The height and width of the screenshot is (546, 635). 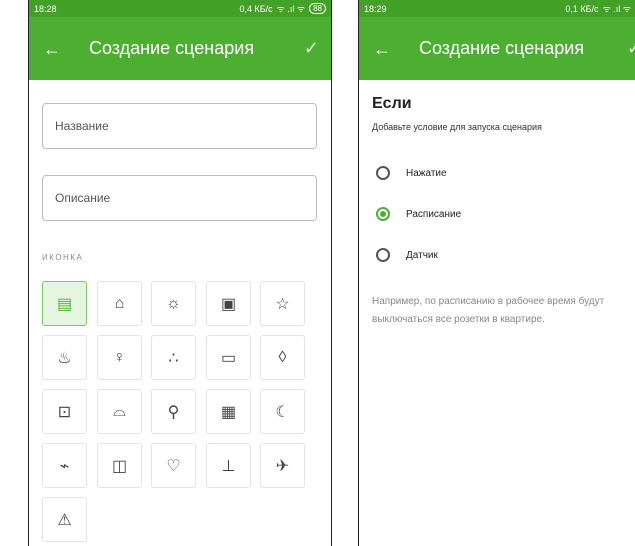 I want to click on fire-icon: ♨, so click(x=64, y=357).